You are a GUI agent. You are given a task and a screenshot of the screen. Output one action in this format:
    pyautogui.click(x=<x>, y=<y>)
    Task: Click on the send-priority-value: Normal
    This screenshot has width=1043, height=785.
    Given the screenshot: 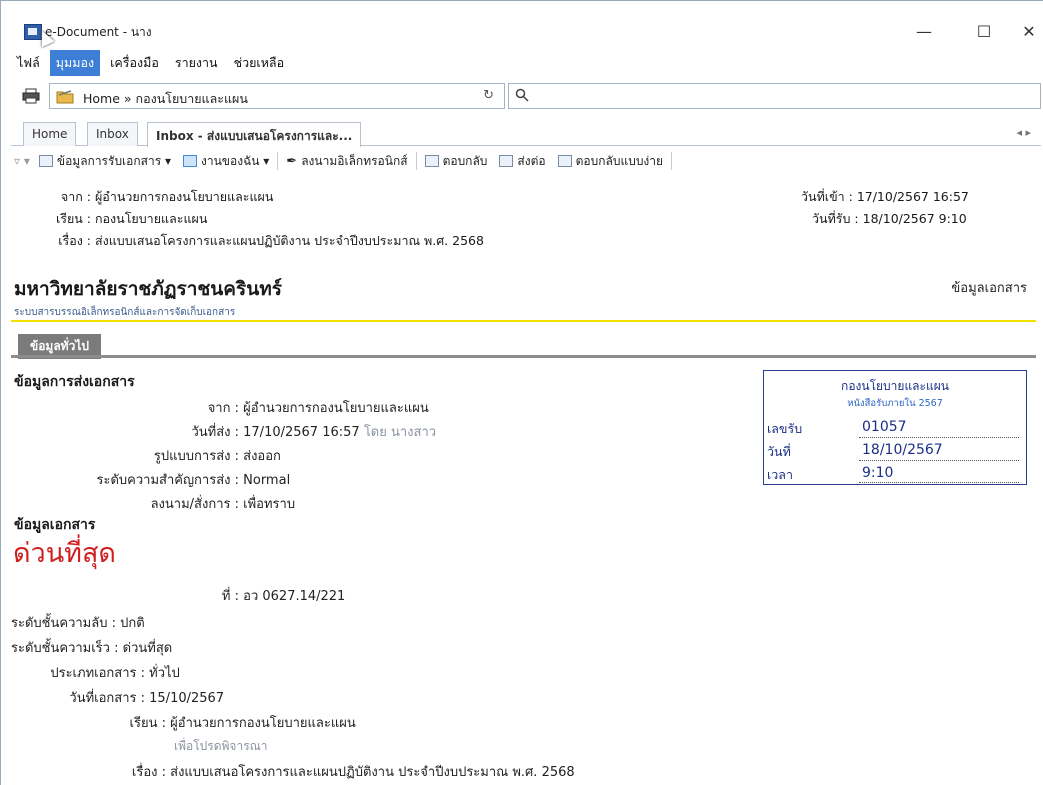 What is the action you would take?
    pyautogui.click(x=267, y=480)
    